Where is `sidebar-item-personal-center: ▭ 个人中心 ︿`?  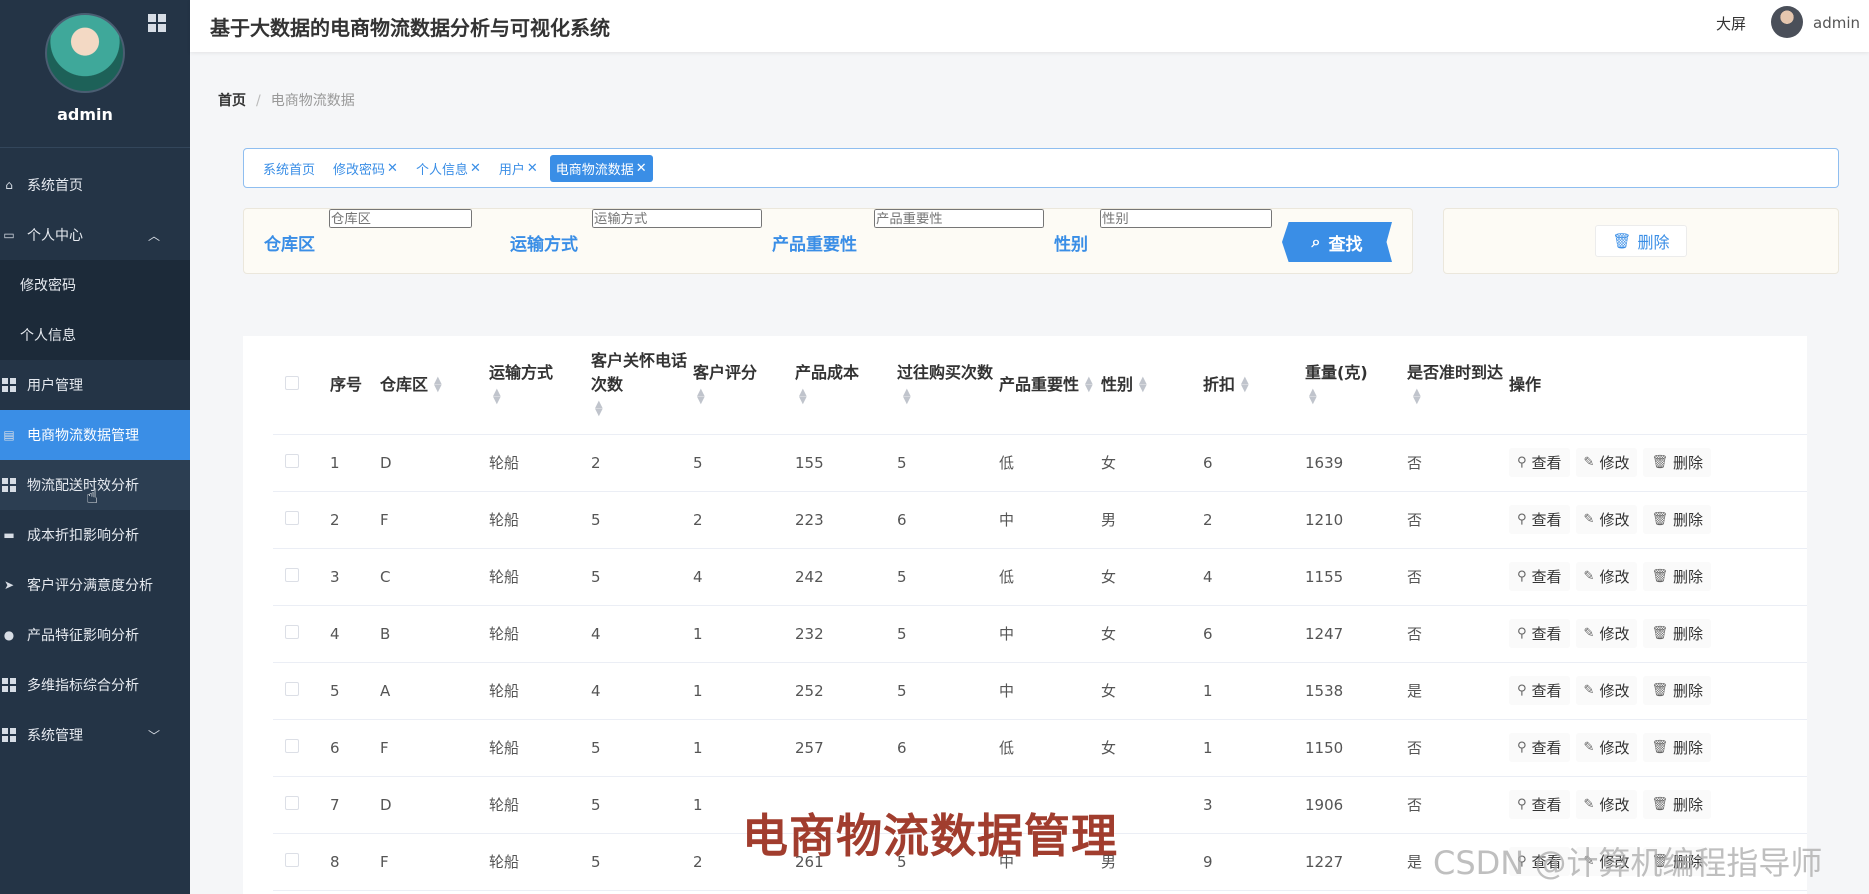 sidebar-item-personal-center: ▭ 个人中心 ︿ is located at coordinates (95, 235).